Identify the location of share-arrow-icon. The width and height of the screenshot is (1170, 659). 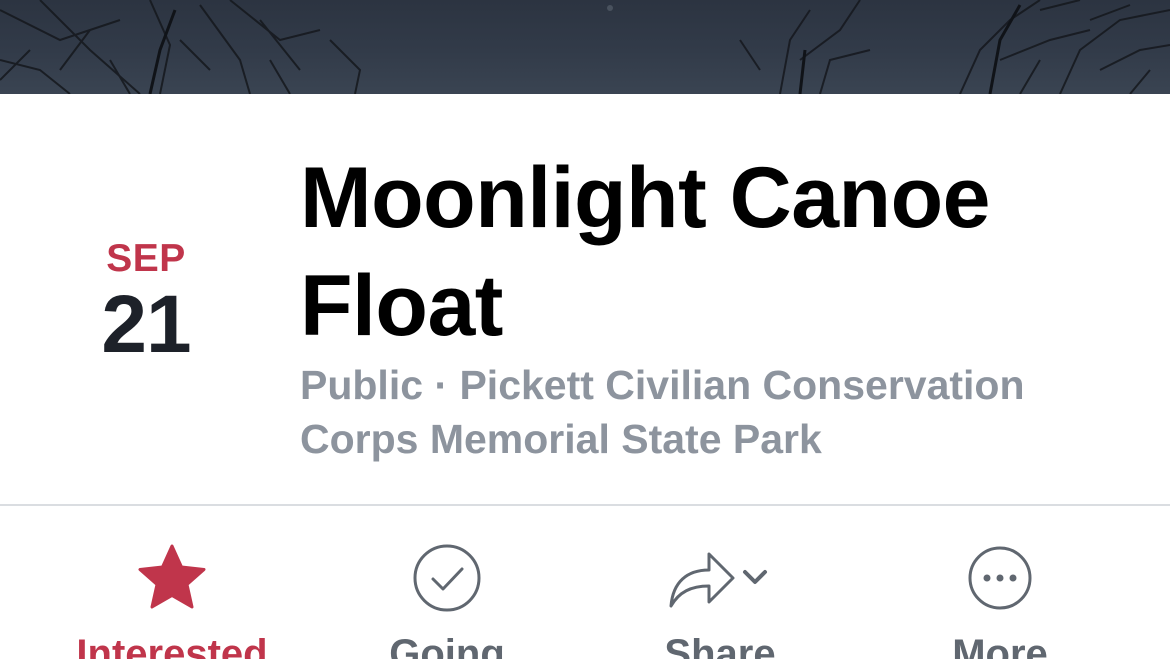
(720, 579).